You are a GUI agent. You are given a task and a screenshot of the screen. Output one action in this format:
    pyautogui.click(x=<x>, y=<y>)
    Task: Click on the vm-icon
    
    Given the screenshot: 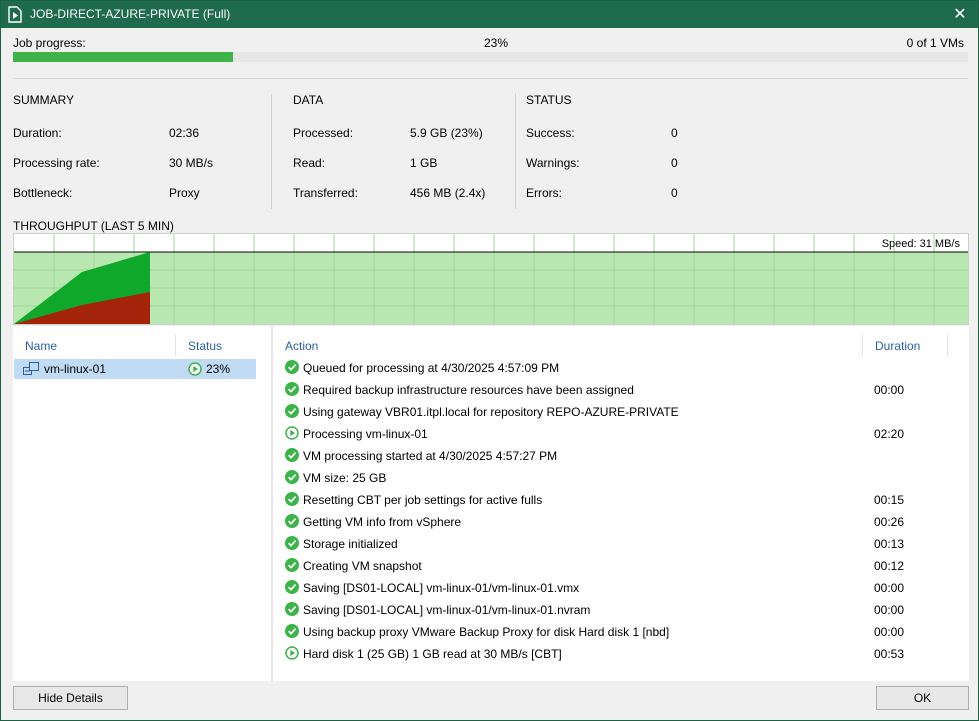 What is the action you would take?
    pyautogui.click(x=31, y=368)
    